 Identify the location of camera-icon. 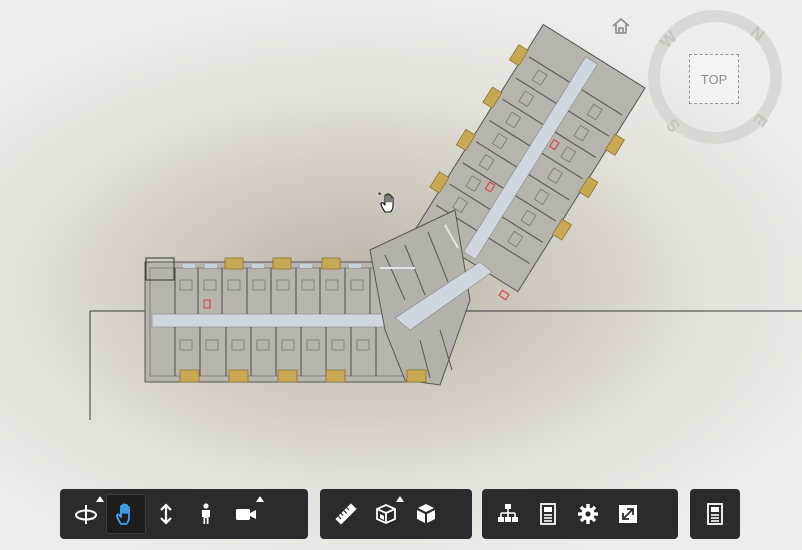
(246, 514).